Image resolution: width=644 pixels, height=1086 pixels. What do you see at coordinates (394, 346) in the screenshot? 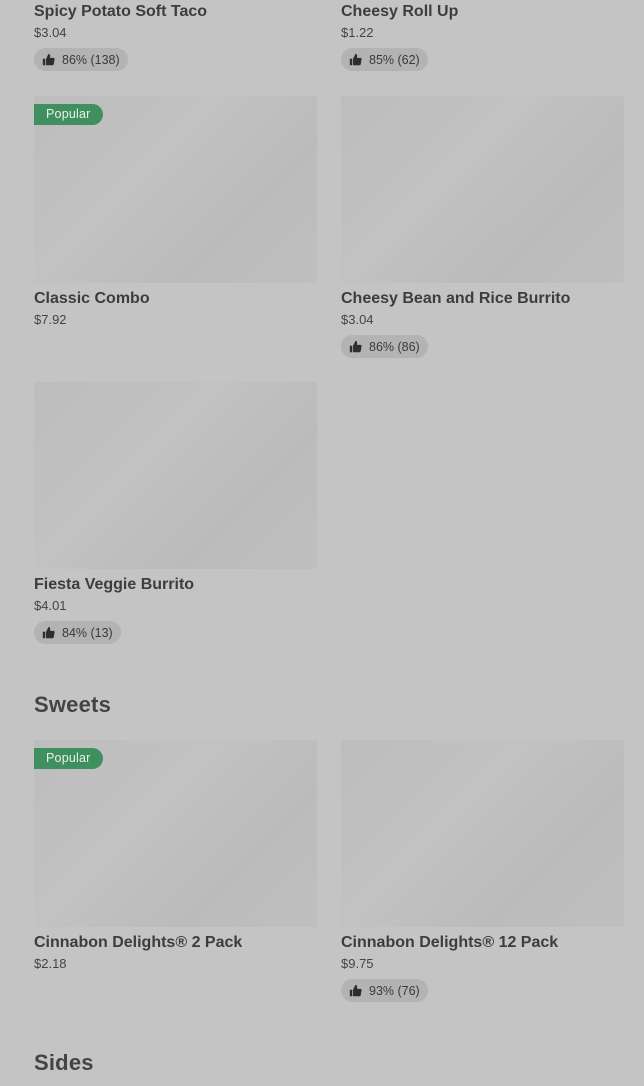
I see `rating-text: 86% (86)` at bounding box center [394, 346].